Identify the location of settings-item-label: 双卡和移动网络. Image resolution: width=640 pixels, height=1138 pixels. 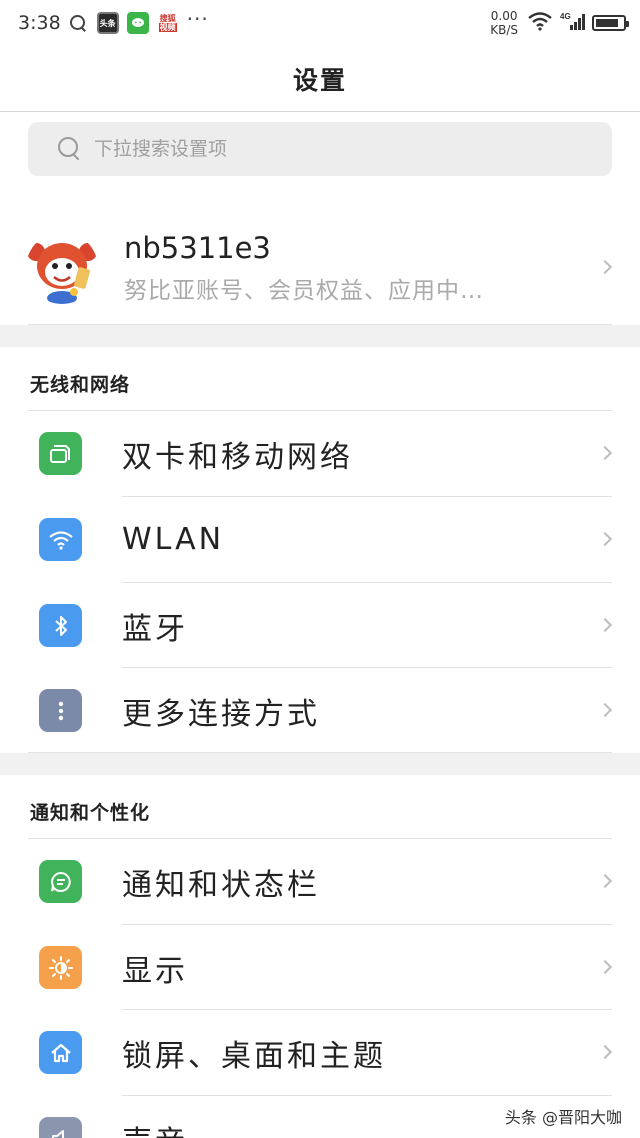
(237, 457).